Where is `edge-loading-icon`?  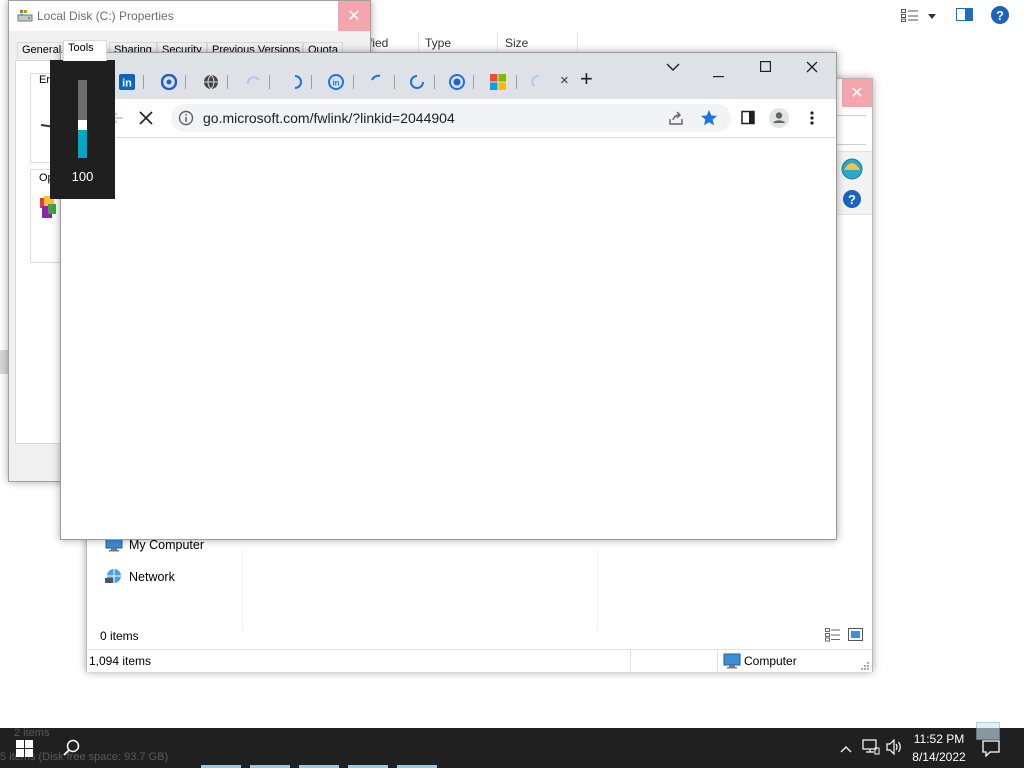
edge-loading-icon is located at coordinates (457, 82).